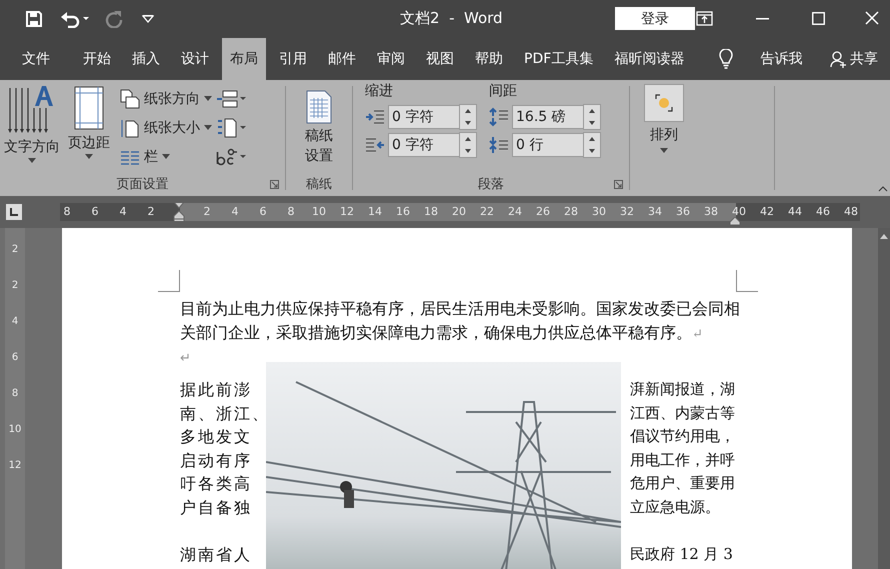 This screenshot has width=890, height=569. I want to click on indent-left-field: 0 字符, so click(424, 117).